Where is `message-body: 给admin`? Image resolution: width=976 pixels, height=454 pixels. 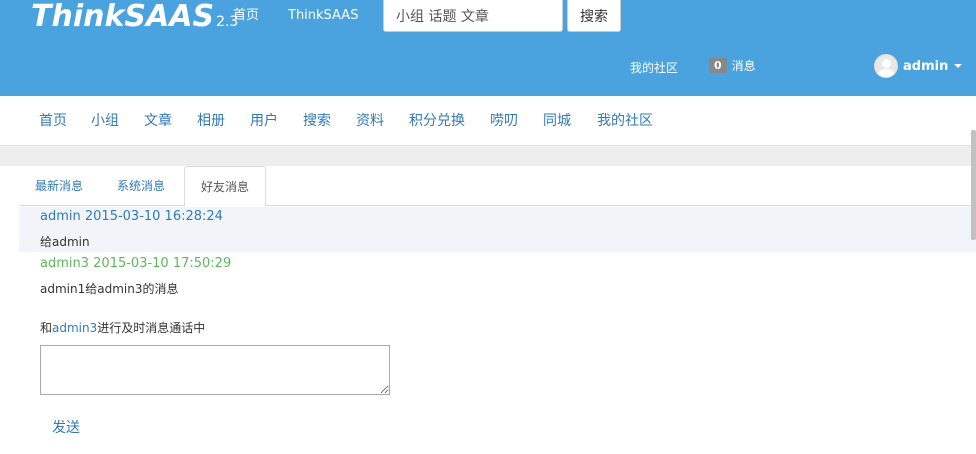
message-body: 给admin is located at coordinates (65, 242).